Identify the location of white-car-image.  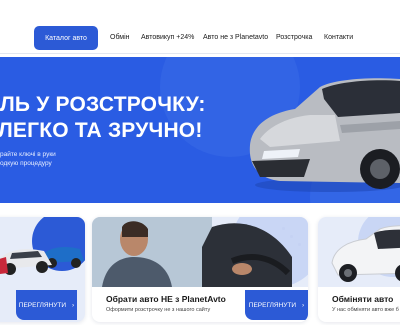
(365, 253).